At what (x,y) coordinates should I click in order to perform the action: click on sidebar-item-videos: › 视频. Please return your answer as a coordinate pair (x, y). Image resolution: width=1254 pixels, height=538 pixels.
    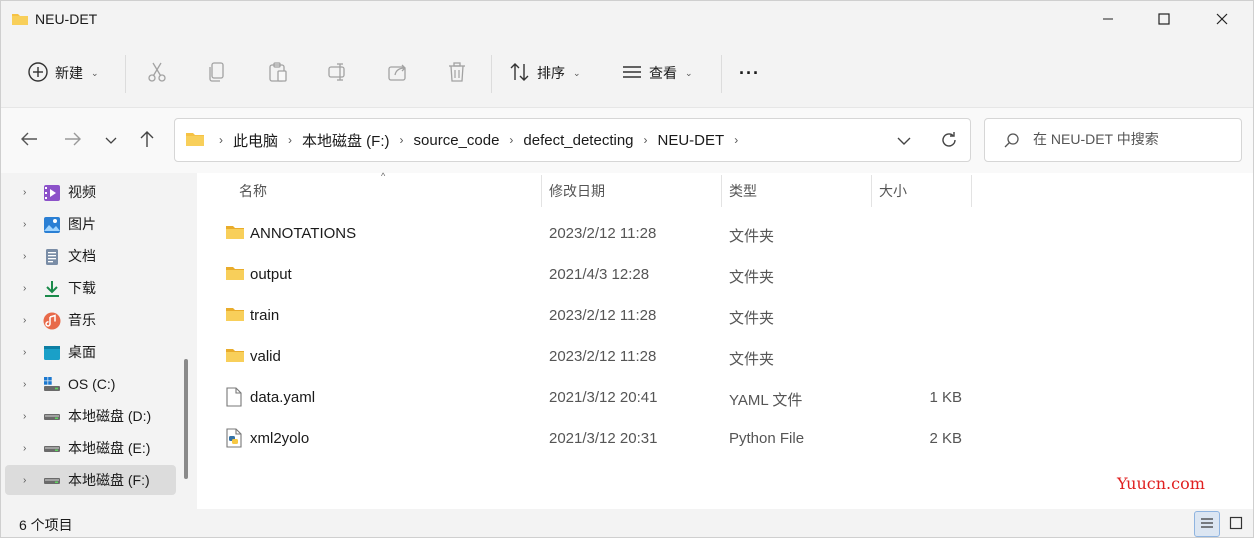
    Looking at the image, I should click on (90, 192).